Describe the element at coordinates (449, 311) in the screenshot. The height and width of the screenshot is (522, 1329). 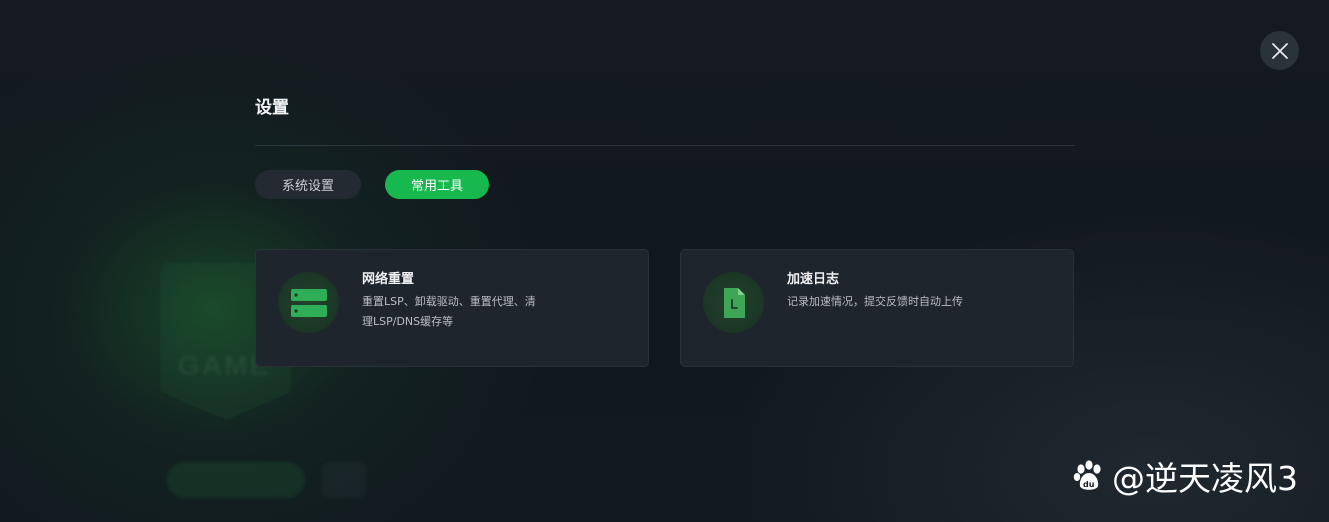
I see `network-reset-description: 重置LSP、卸载驱动、重置代理、清理LSP/DNS缓存等` at that location.